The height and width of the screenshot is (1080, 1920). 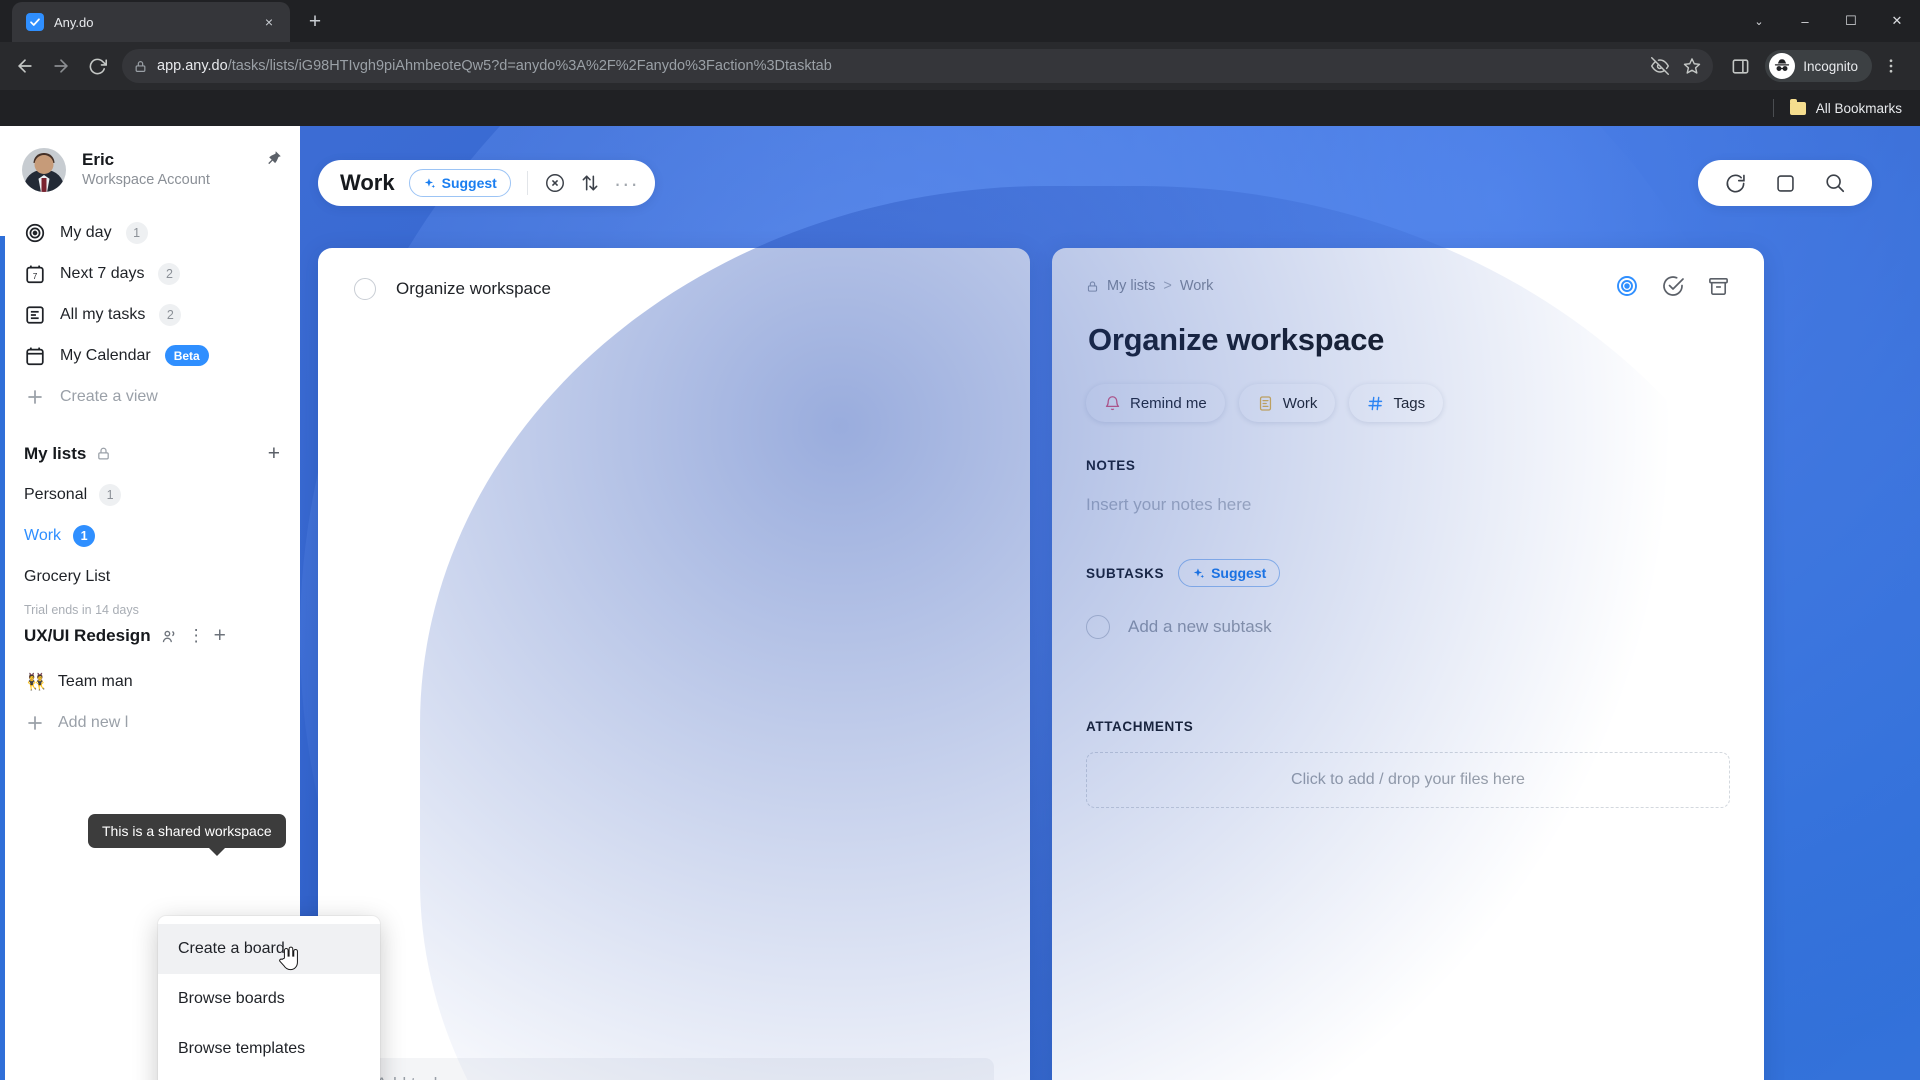 What do you see at coordinates (1759, 21) in the screenshot?
I see `tab-search-icon: ⌄` at bounding box center [1759, 21].